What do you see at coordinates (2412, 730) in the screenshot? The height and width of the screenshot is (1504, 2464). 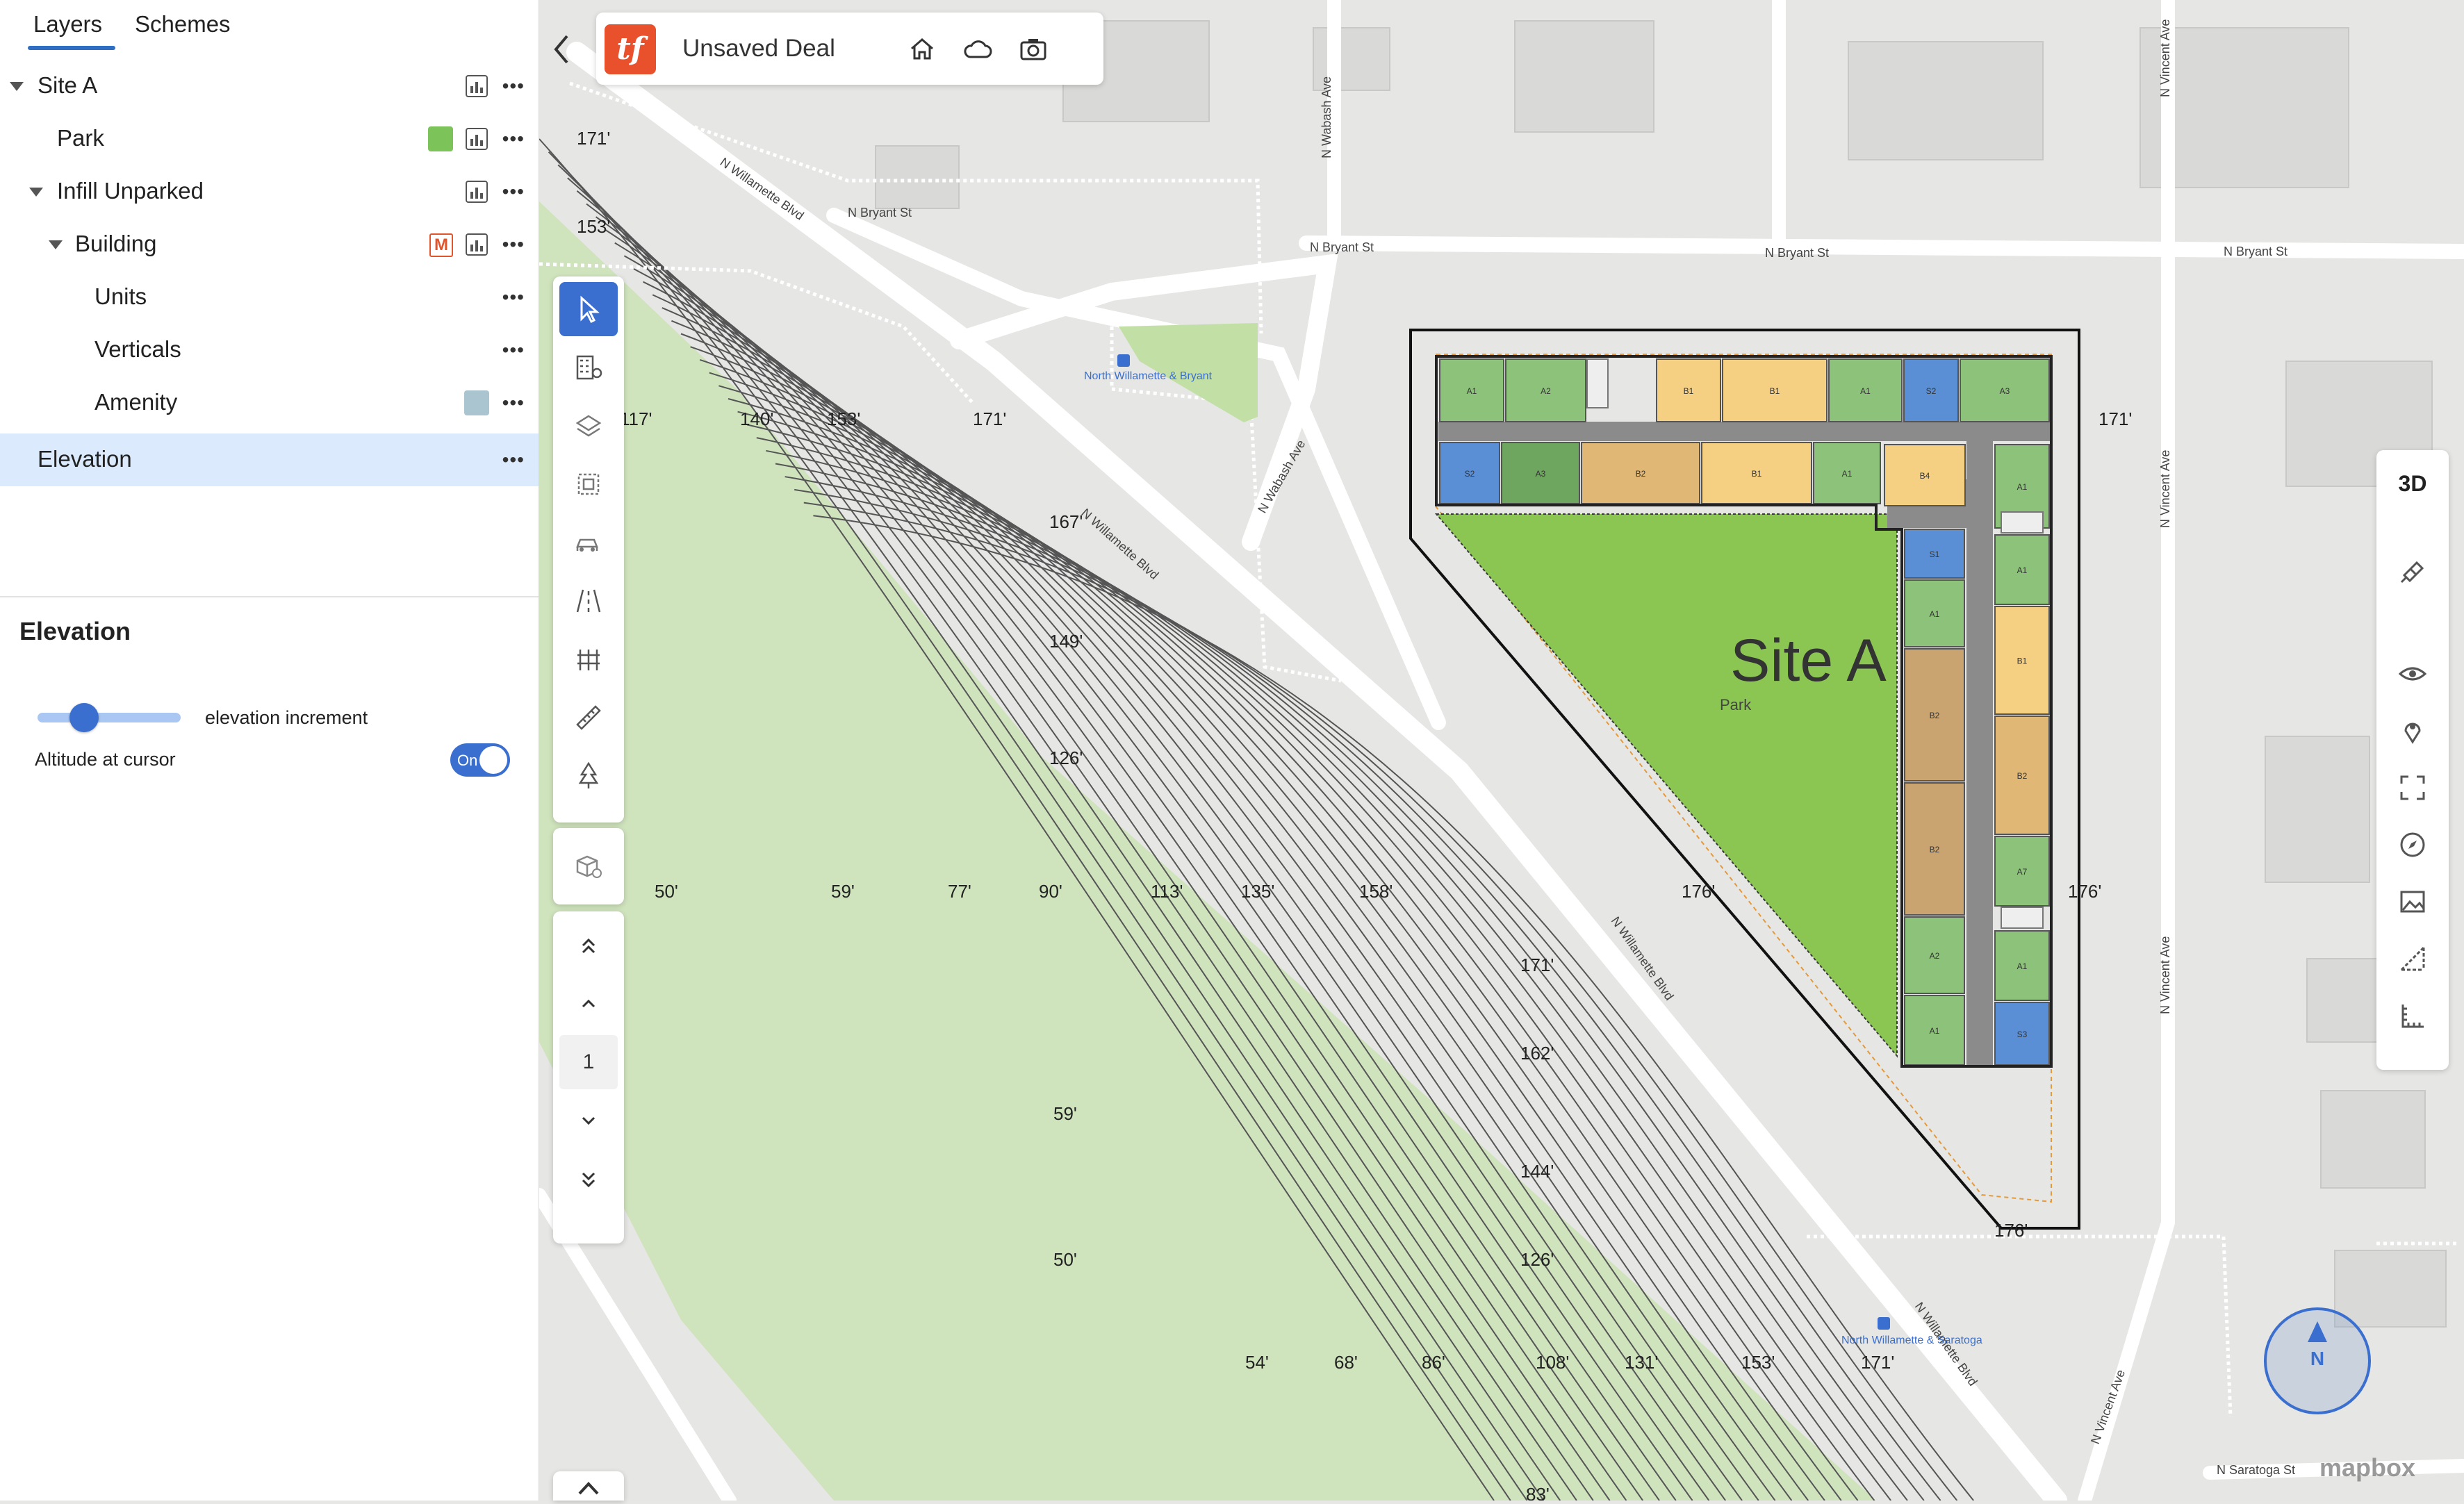 I see `location-pin-icon` at bounding box center [2412, 730].